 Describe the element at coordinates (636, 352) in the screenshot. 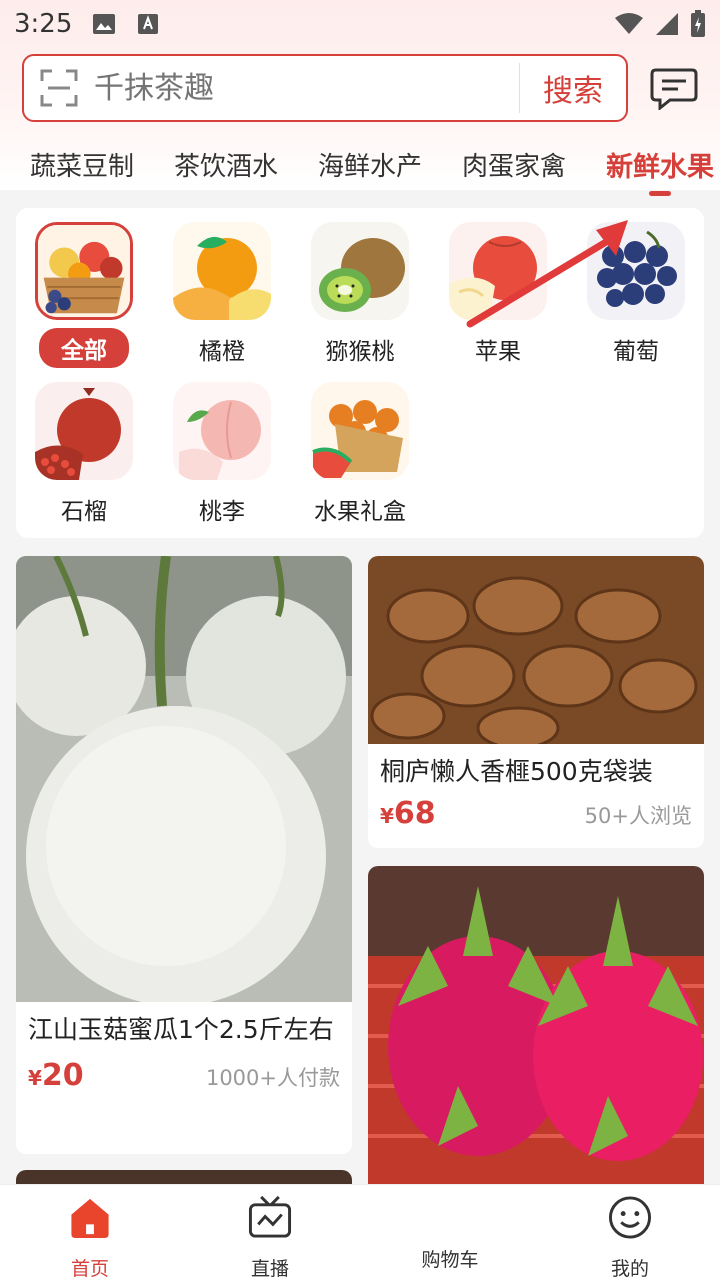

I see `fruit-category-label: 葡萄` at that location.